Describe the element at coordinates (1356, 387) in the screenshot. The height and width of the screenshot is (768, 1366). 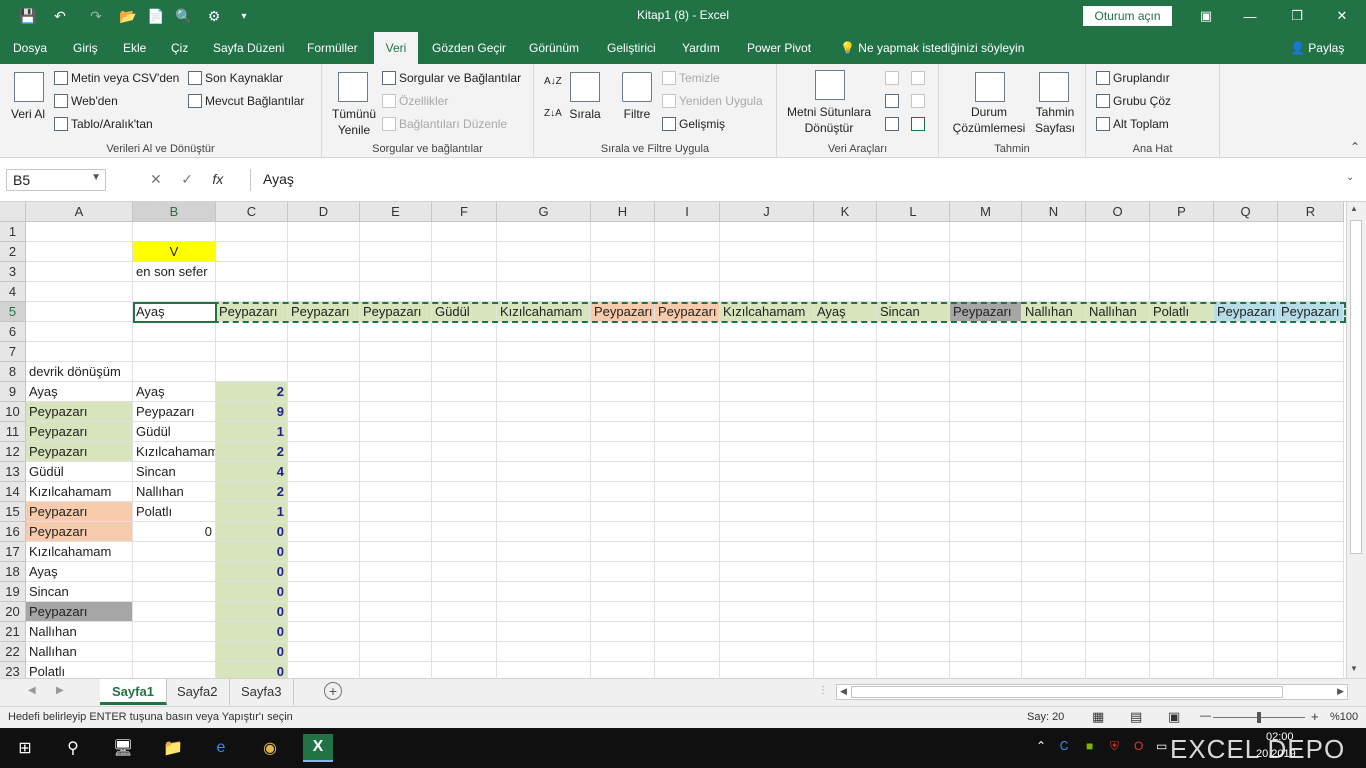
I see `scroll-thumb` at that location.